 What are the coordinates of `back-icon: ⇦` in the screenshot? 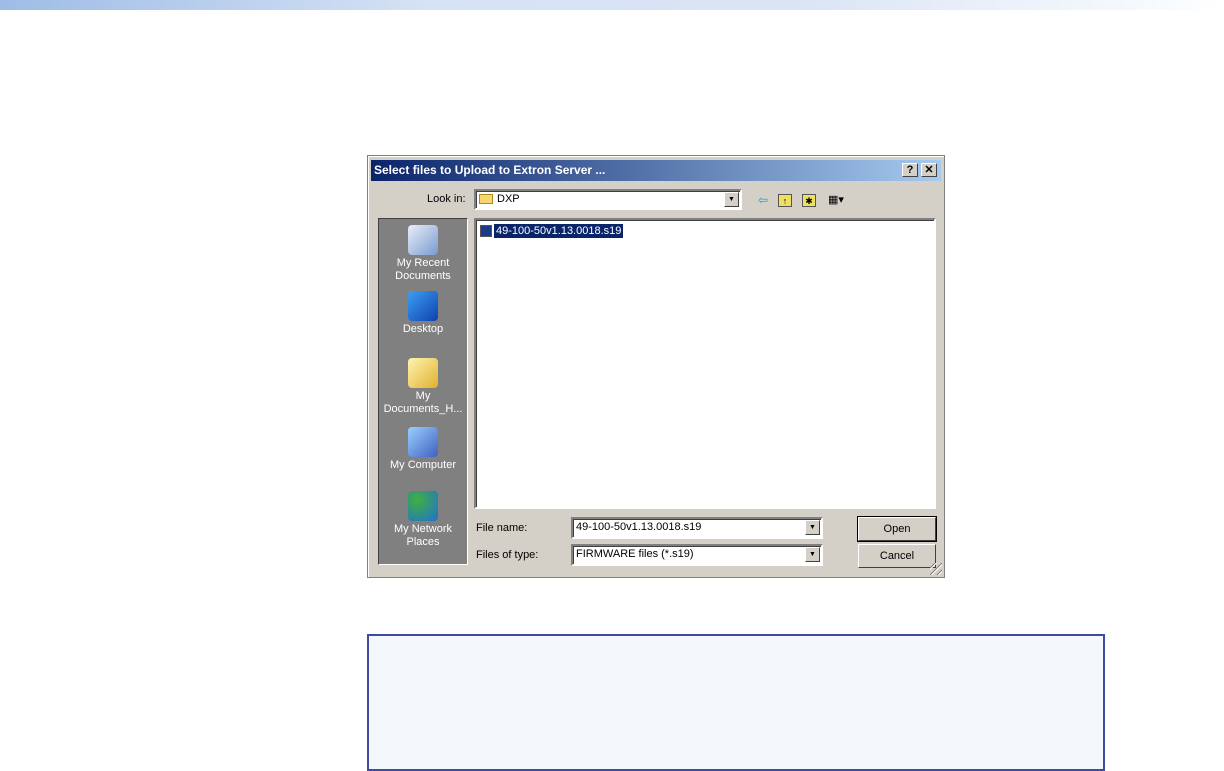 It's located at (763, 200).